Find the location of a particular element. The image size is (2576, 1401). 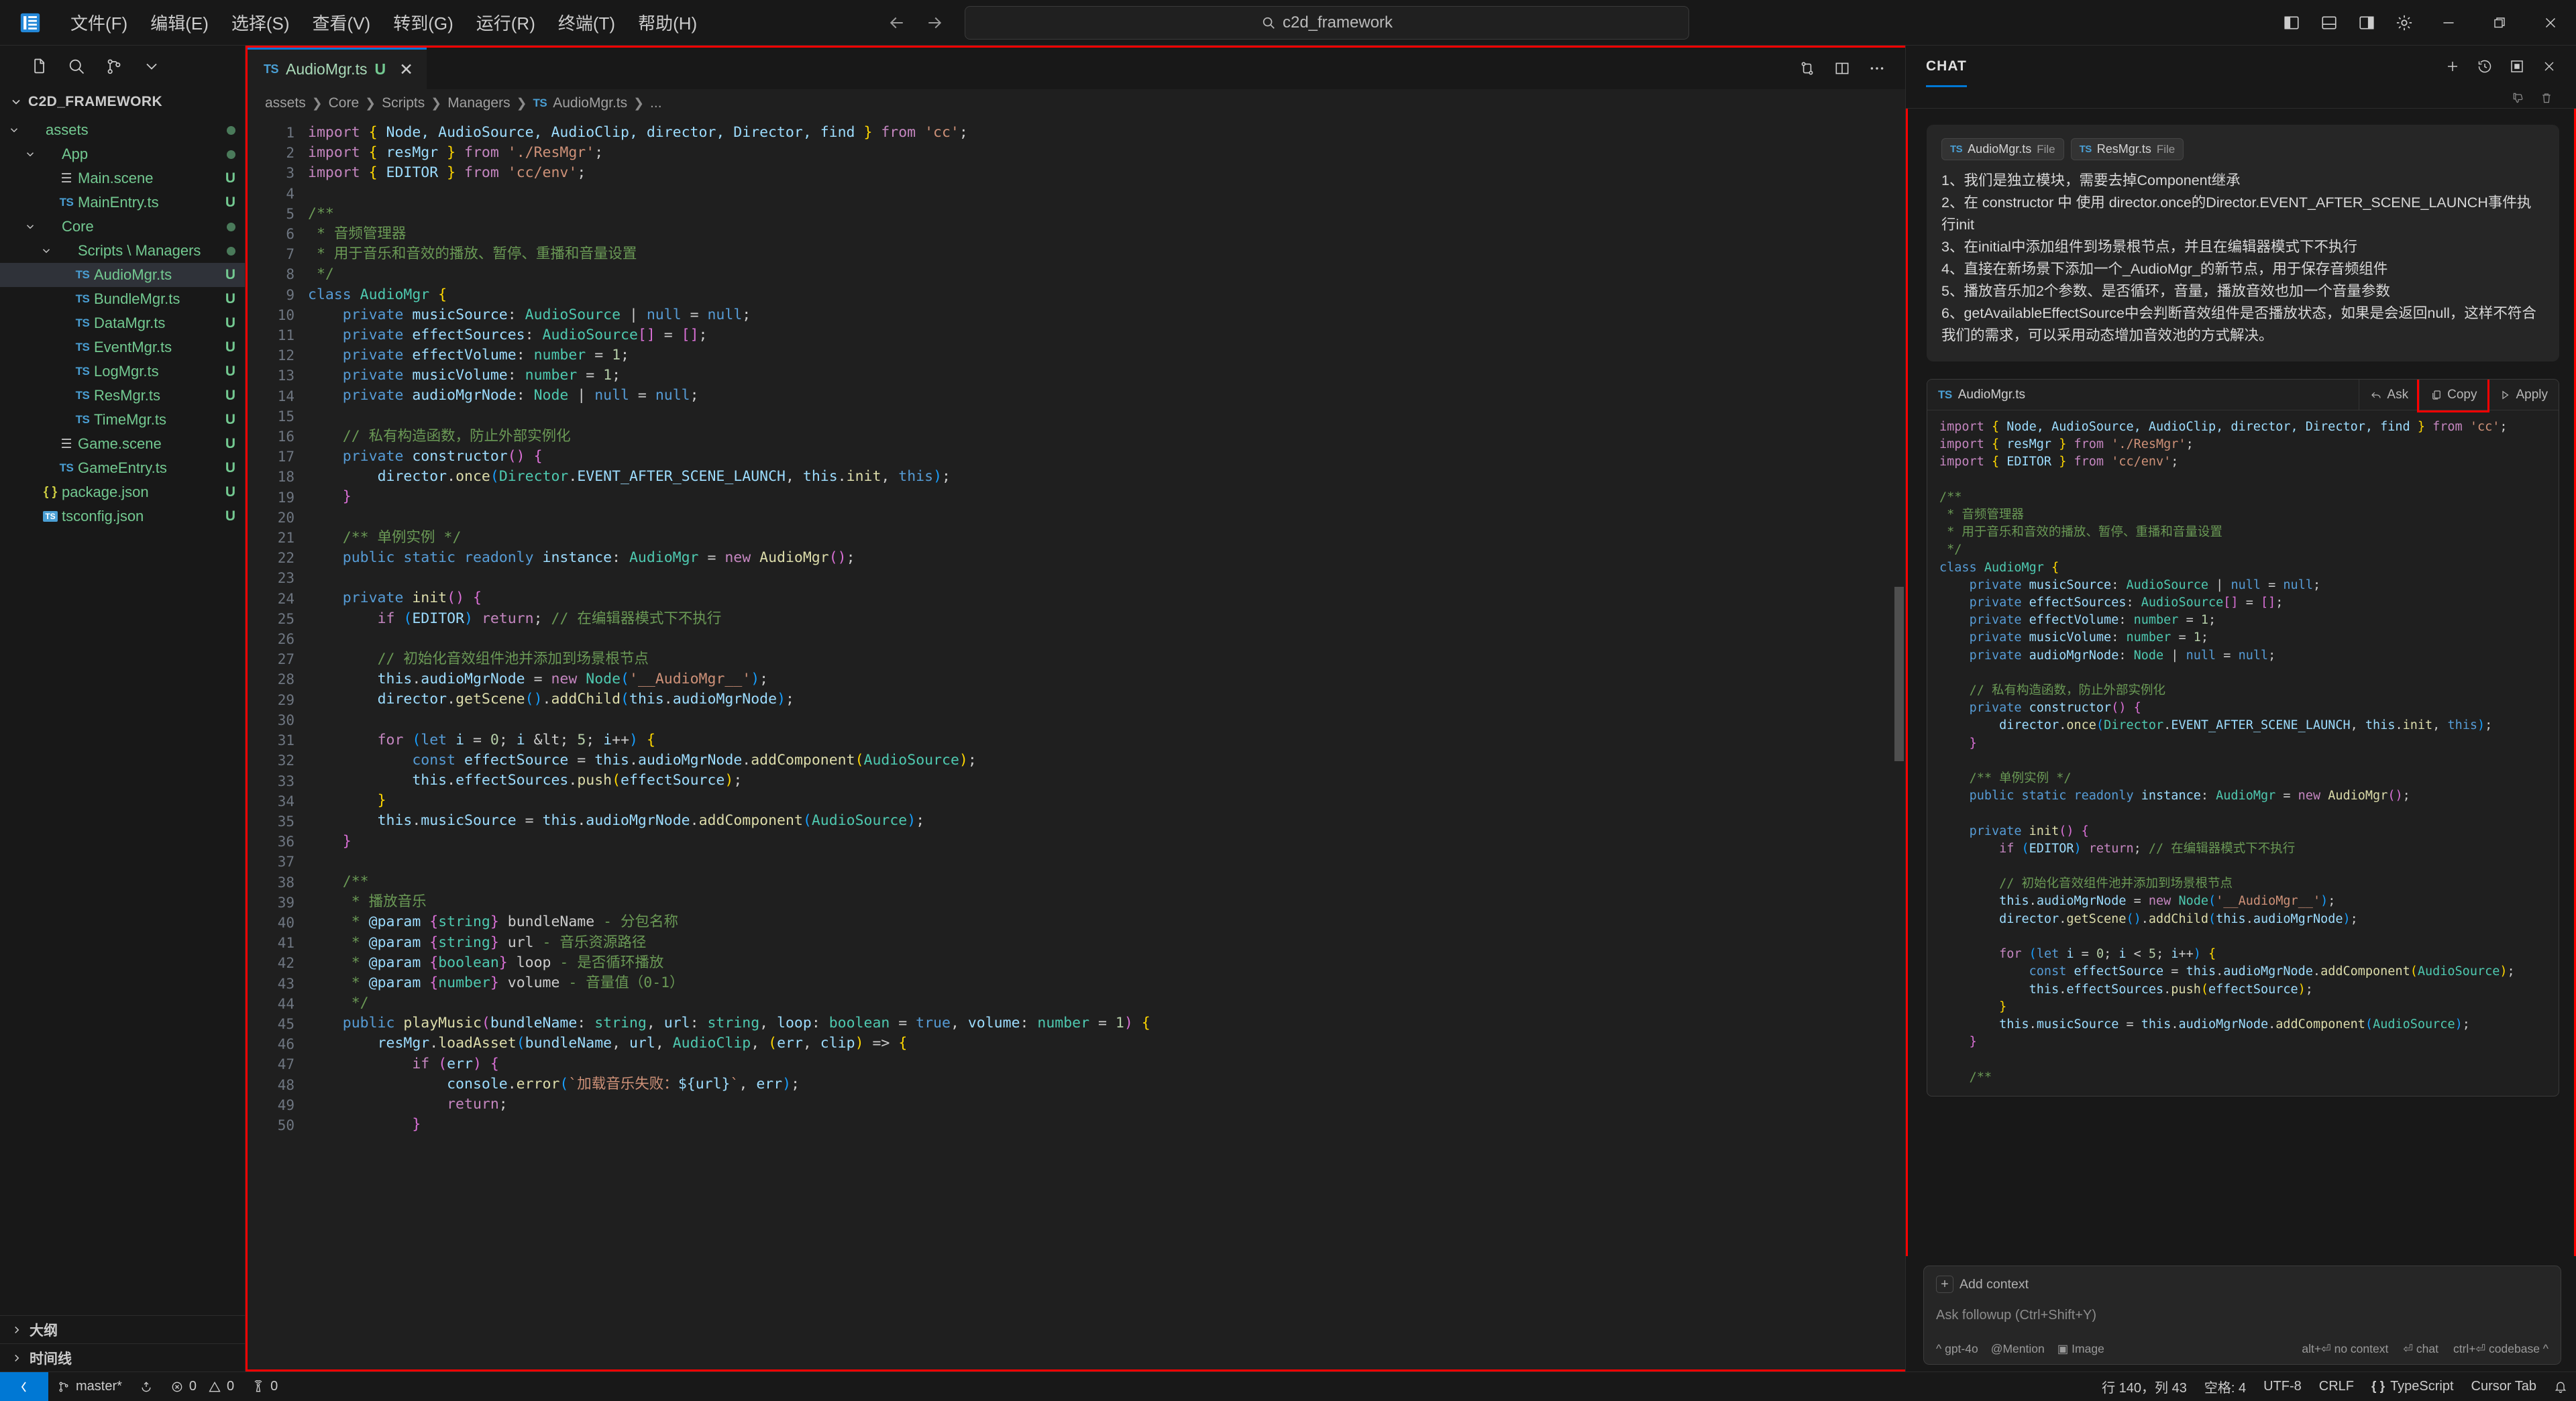

status-branch: master* is located at coordinates (89, 1386).